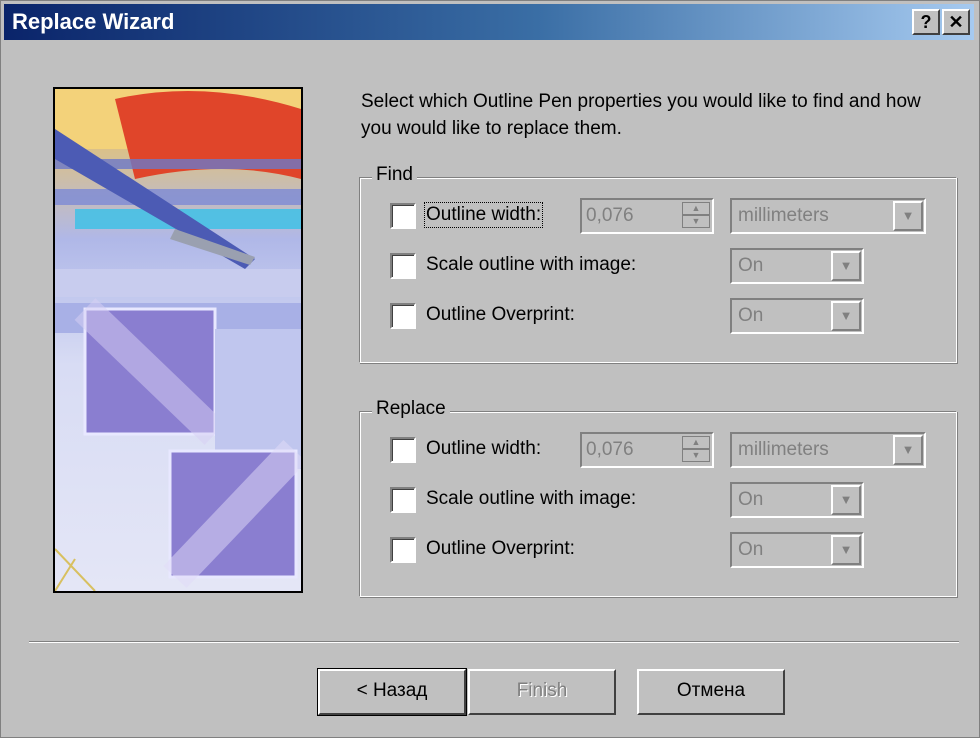  I want to click on find-scale-outline-label: Scale outline with image:, so click(531, 265).